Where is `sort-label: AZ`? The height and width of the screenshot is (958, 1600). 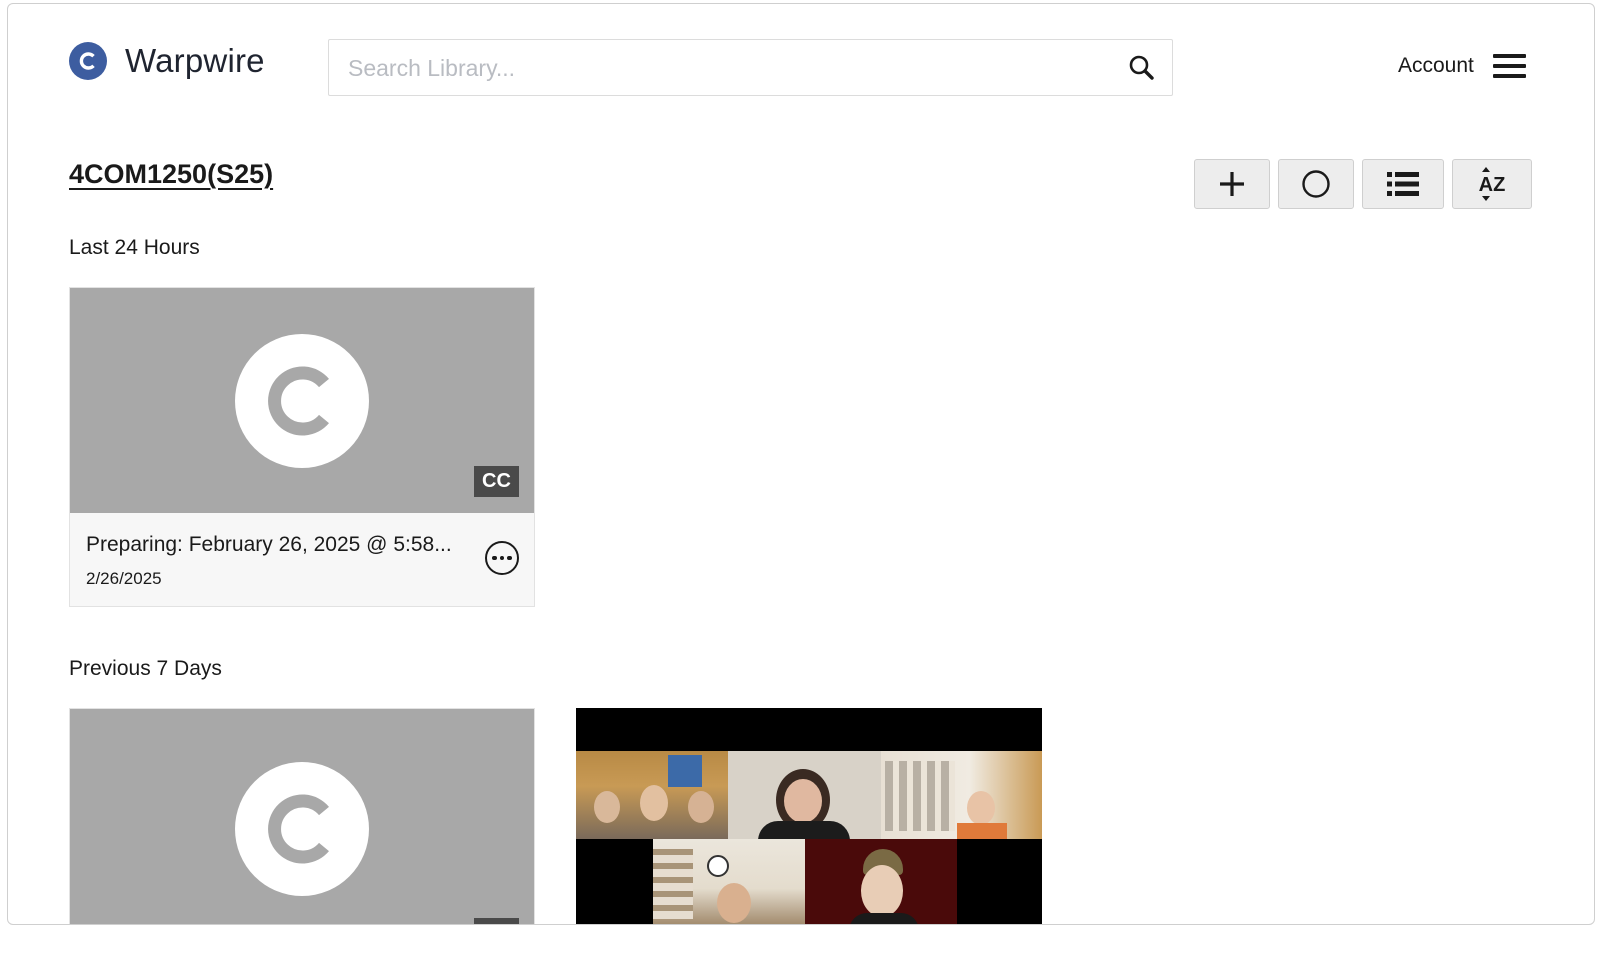 sort-label: AZ is located at coordinates (1492, 185).